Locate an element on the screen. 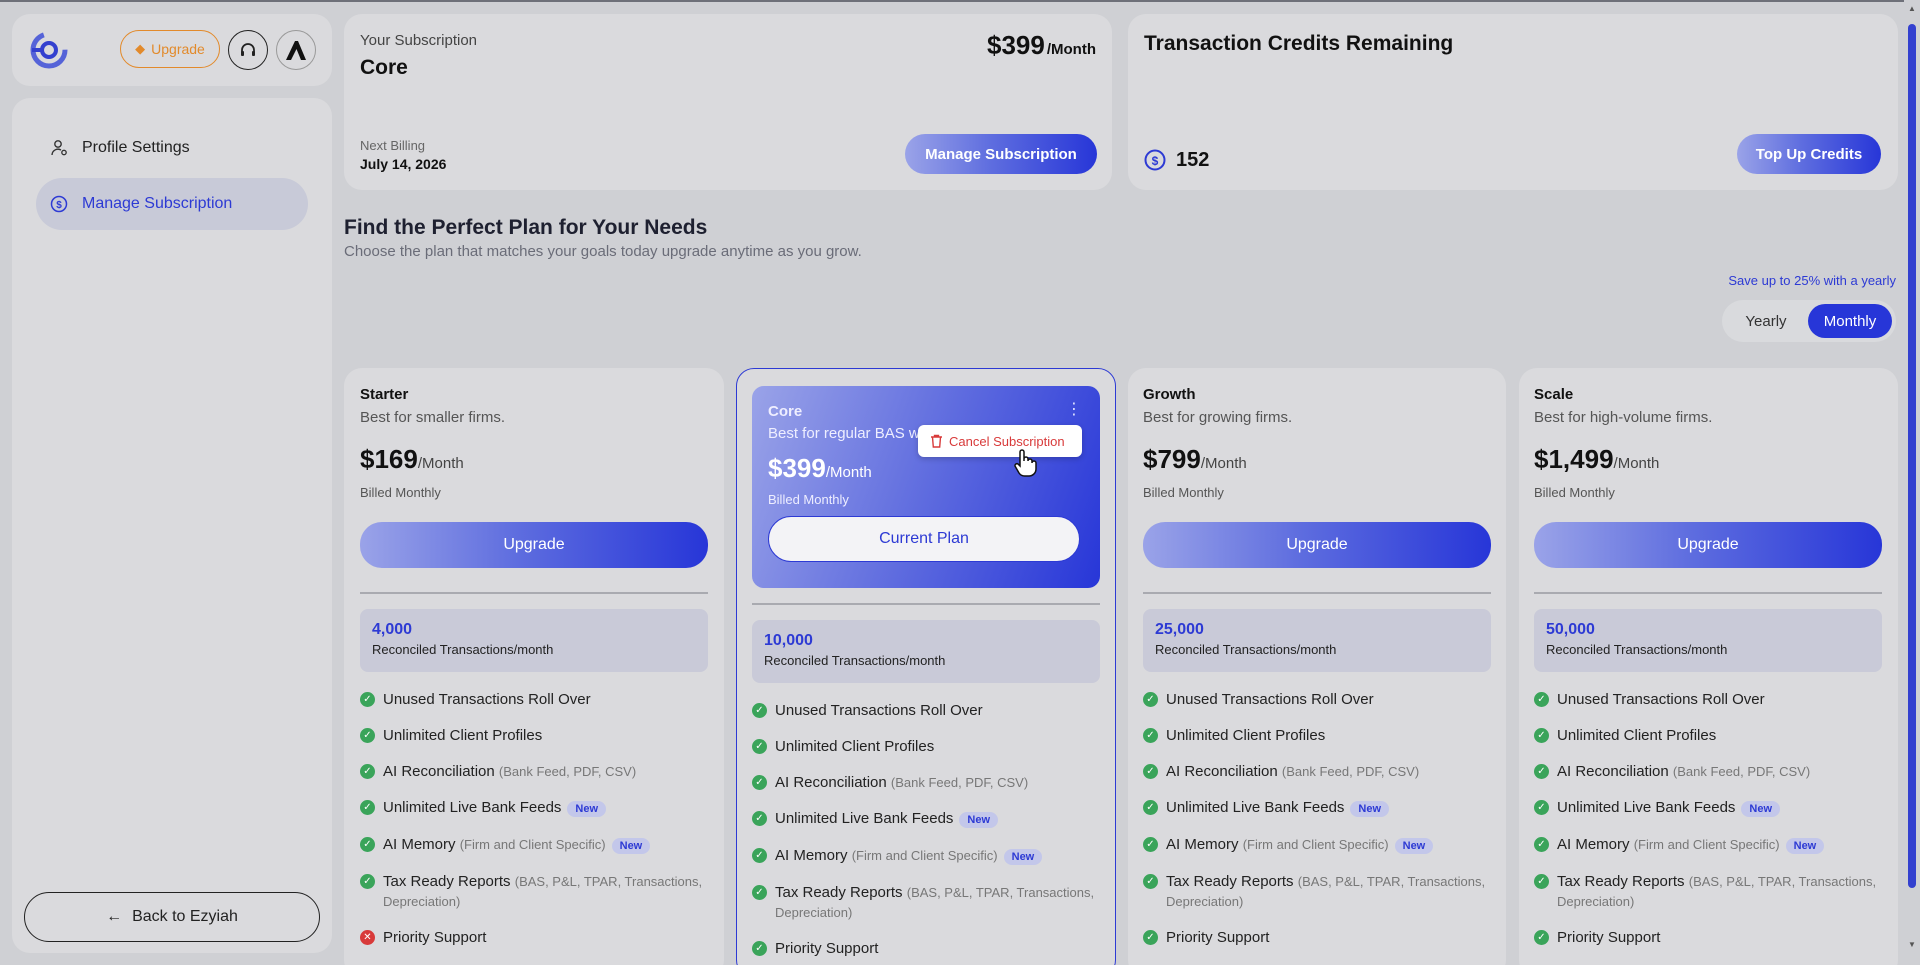 This screenshot has width=1920, height=965. feature-priority-support: ✓ Priority Support is located at coordinates (1317, 938).